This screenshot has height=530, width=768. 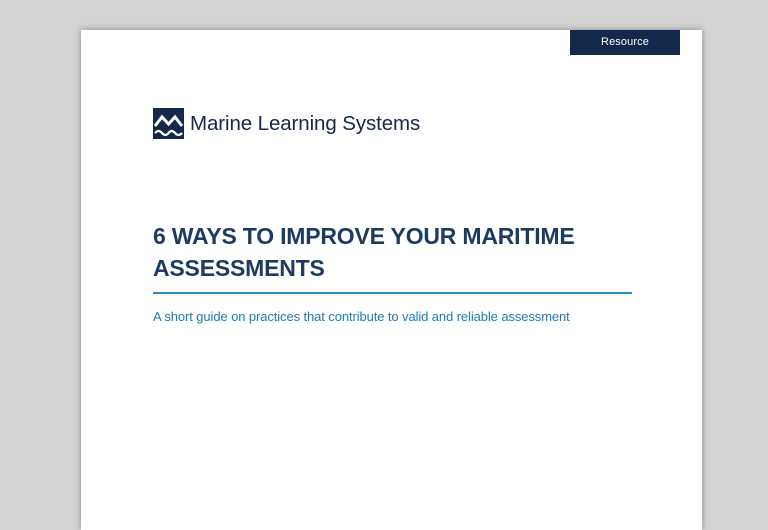 I want to click on brand-header: Marine Learning Systems, so click(x=286, y=123).